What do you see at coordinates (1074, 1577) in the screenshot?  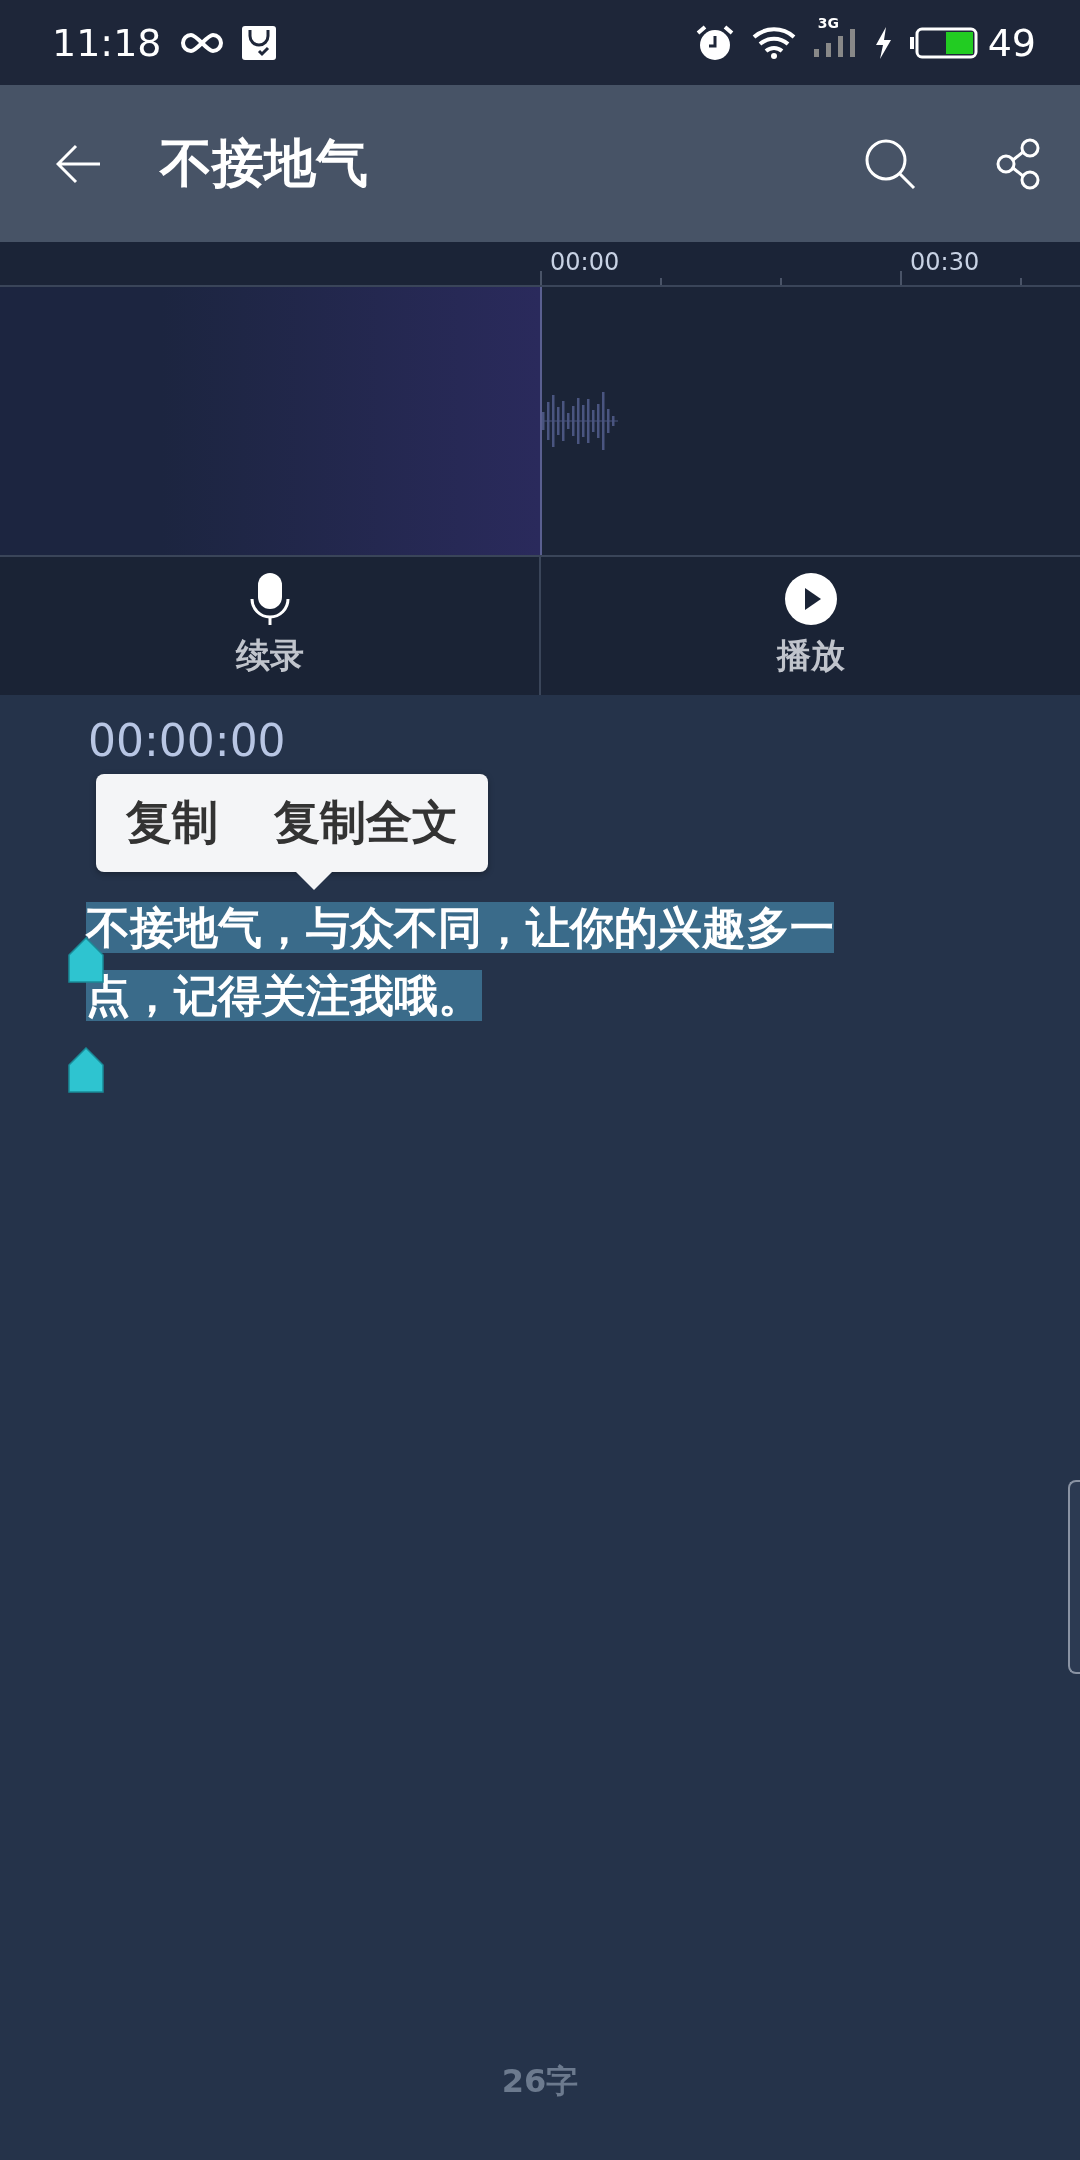 I see `scroll-handle` at bounding box center [1074, 1577].